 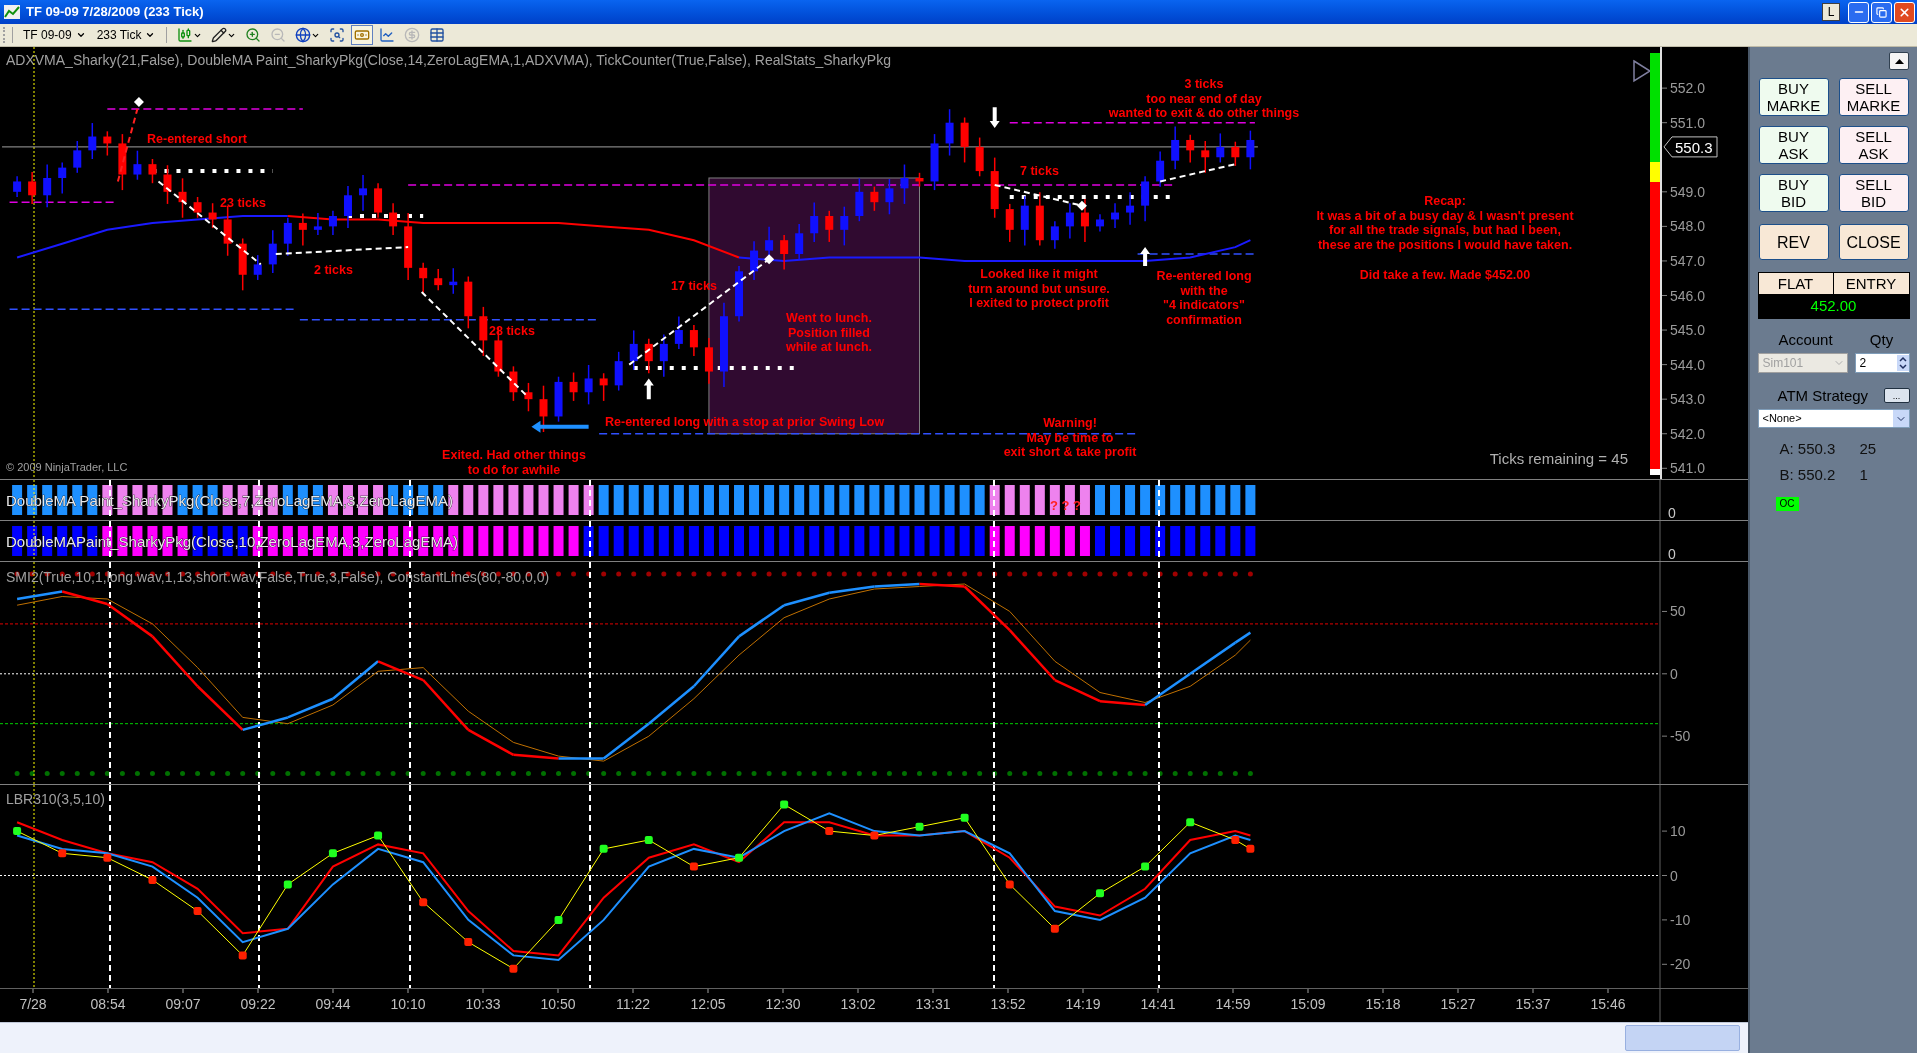 I want to click on time-label: 10:10, so click(x=408, y=1004).